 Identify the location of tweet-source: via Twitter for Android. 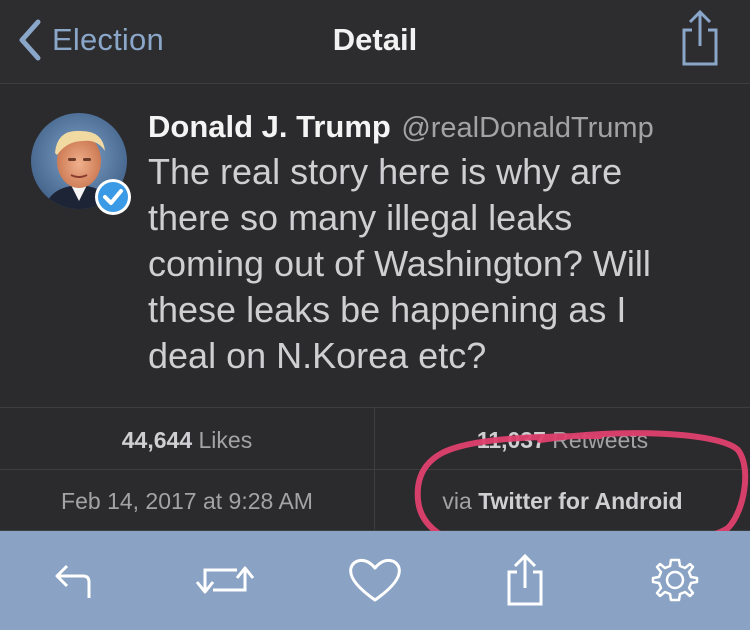
(562, 501).